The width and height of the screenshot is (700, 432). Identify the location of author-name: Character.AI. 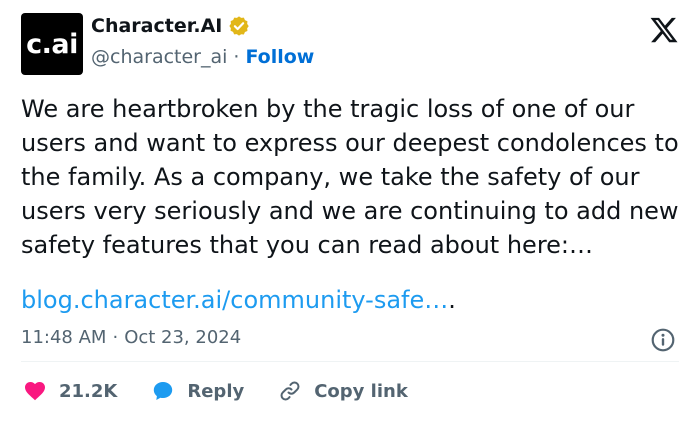
(156, 26).